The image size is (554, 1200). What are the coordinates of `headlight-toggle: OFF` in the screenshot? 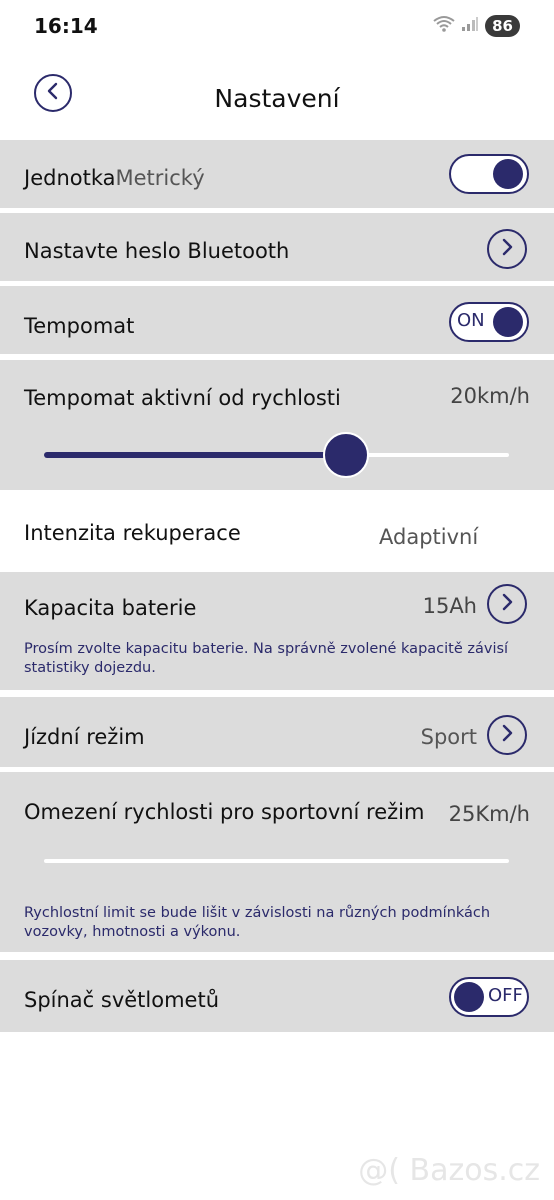 It's located at (489, 997).